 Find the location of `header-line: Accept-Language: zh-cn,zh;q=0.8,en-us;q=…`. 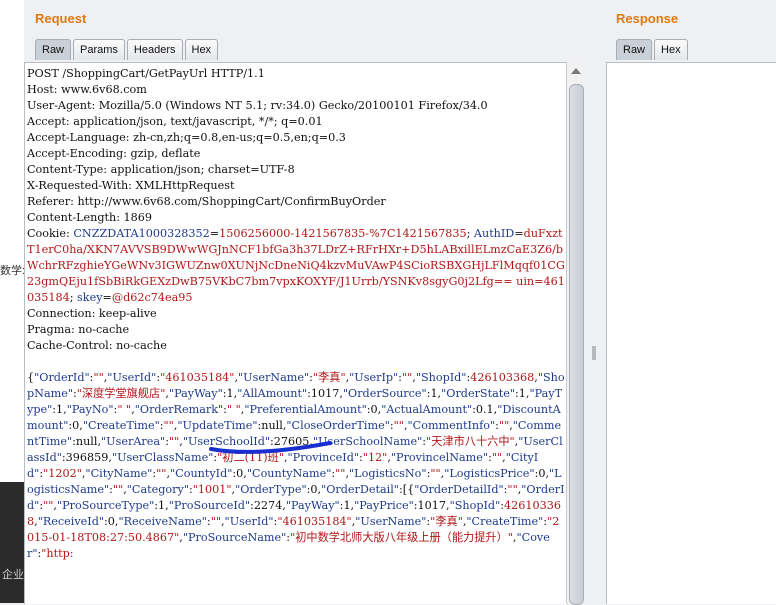

header-line: Accept-Language: zh-cn,zh;q=0.8,en-us;q=… is located at coordinates (186, 137).